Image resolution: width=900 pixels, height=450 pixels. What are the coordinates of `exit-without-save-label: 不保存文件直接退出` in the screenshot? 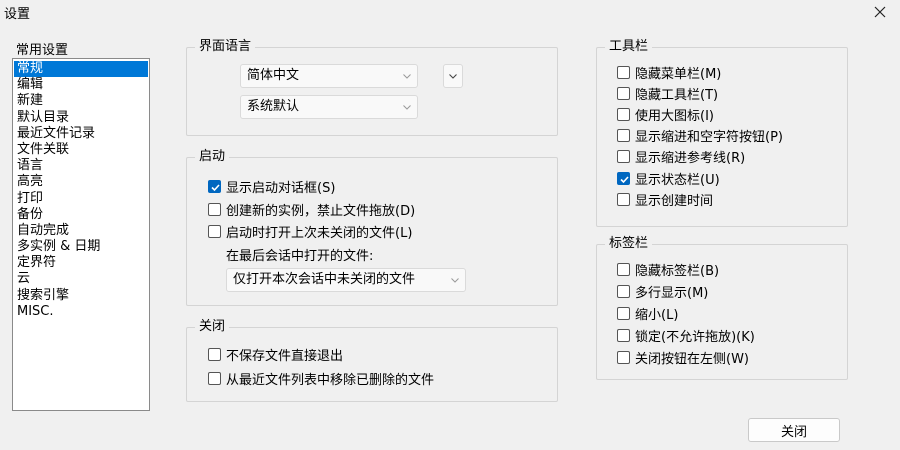 It's located at (285, 356).